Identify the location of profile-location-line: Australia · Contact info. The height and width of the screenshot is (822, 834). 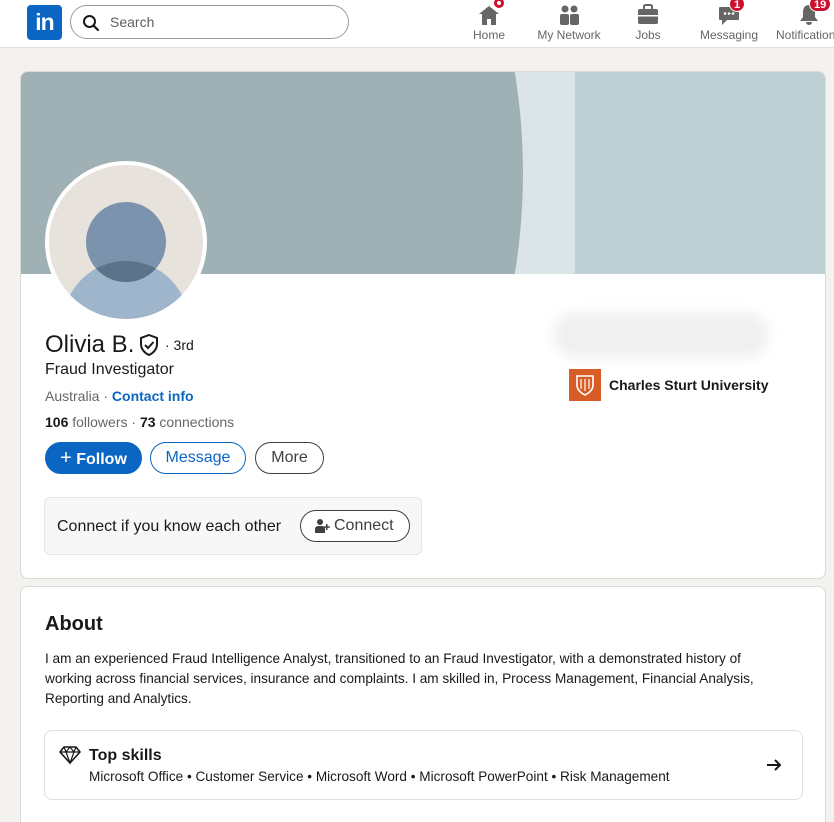
(119, 396).